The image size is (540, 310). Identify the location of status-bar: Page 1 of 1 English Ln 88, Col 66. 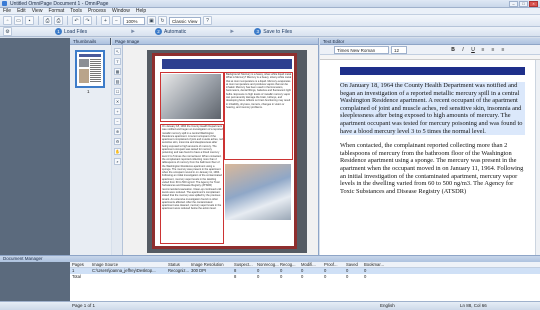
(270, 305).